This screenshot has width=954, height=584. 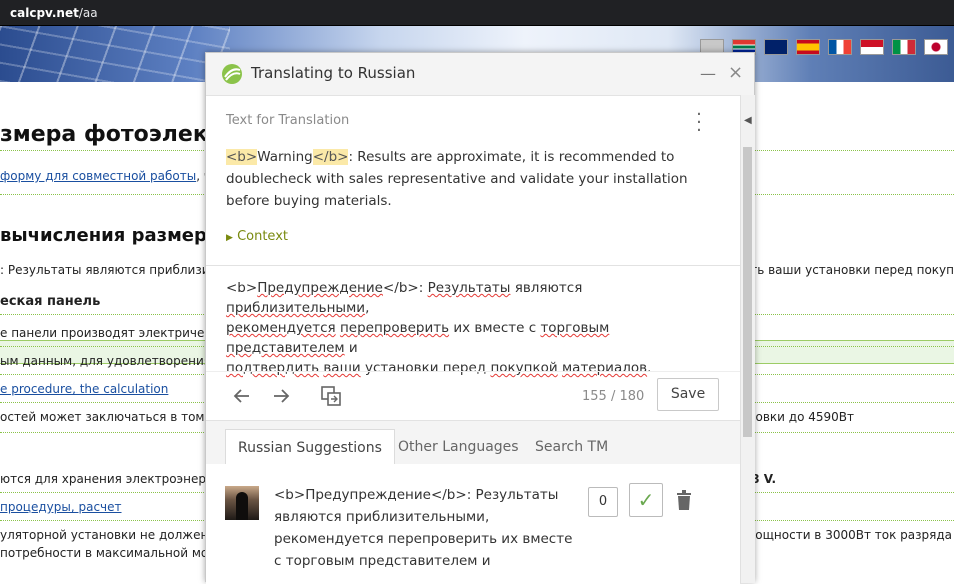 What do you see at coordinates (330, 157) in the screenshot?
I see `tag-close: </b>` at bounding box center [330, 157].